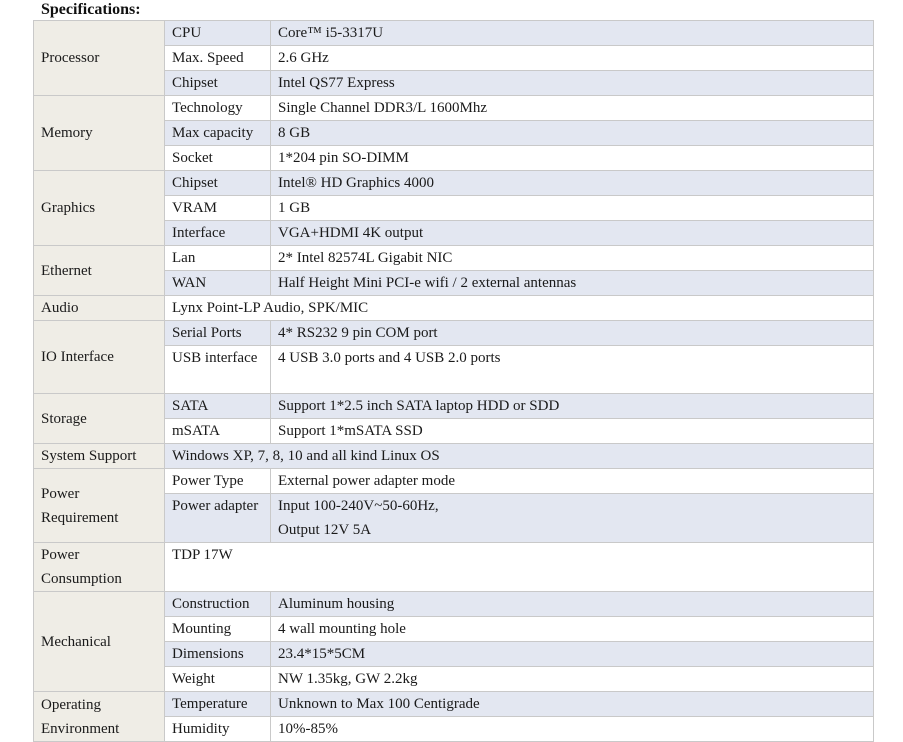 This screenshot has width=903, height=742. What do you see at coordinates (217, 158) in the screenshot?
I see `spec-subcategory: Socket` at bounding box center [217, 158].